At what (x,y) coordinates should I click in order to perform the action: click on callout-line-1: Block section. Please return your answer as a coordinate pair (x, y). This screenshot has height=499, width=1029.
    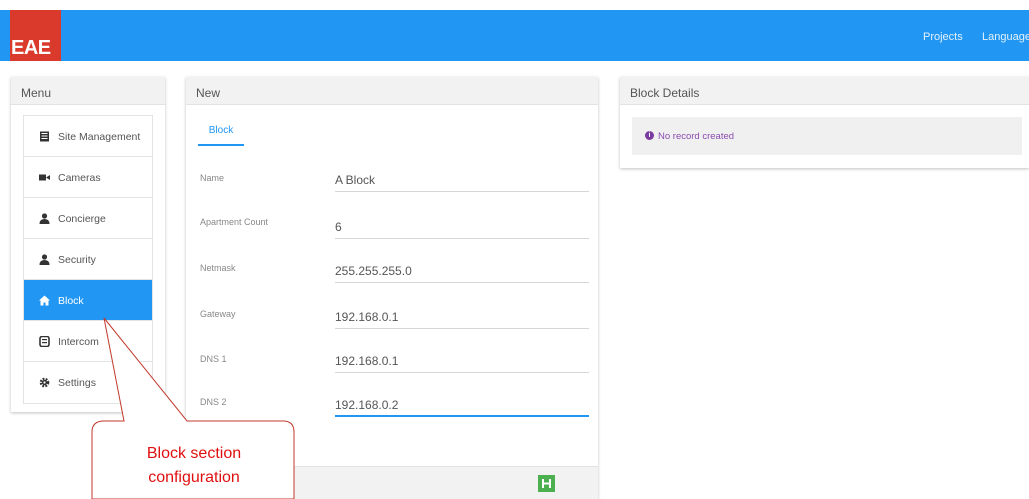
    Looking at the image, I should click on (194, 453).